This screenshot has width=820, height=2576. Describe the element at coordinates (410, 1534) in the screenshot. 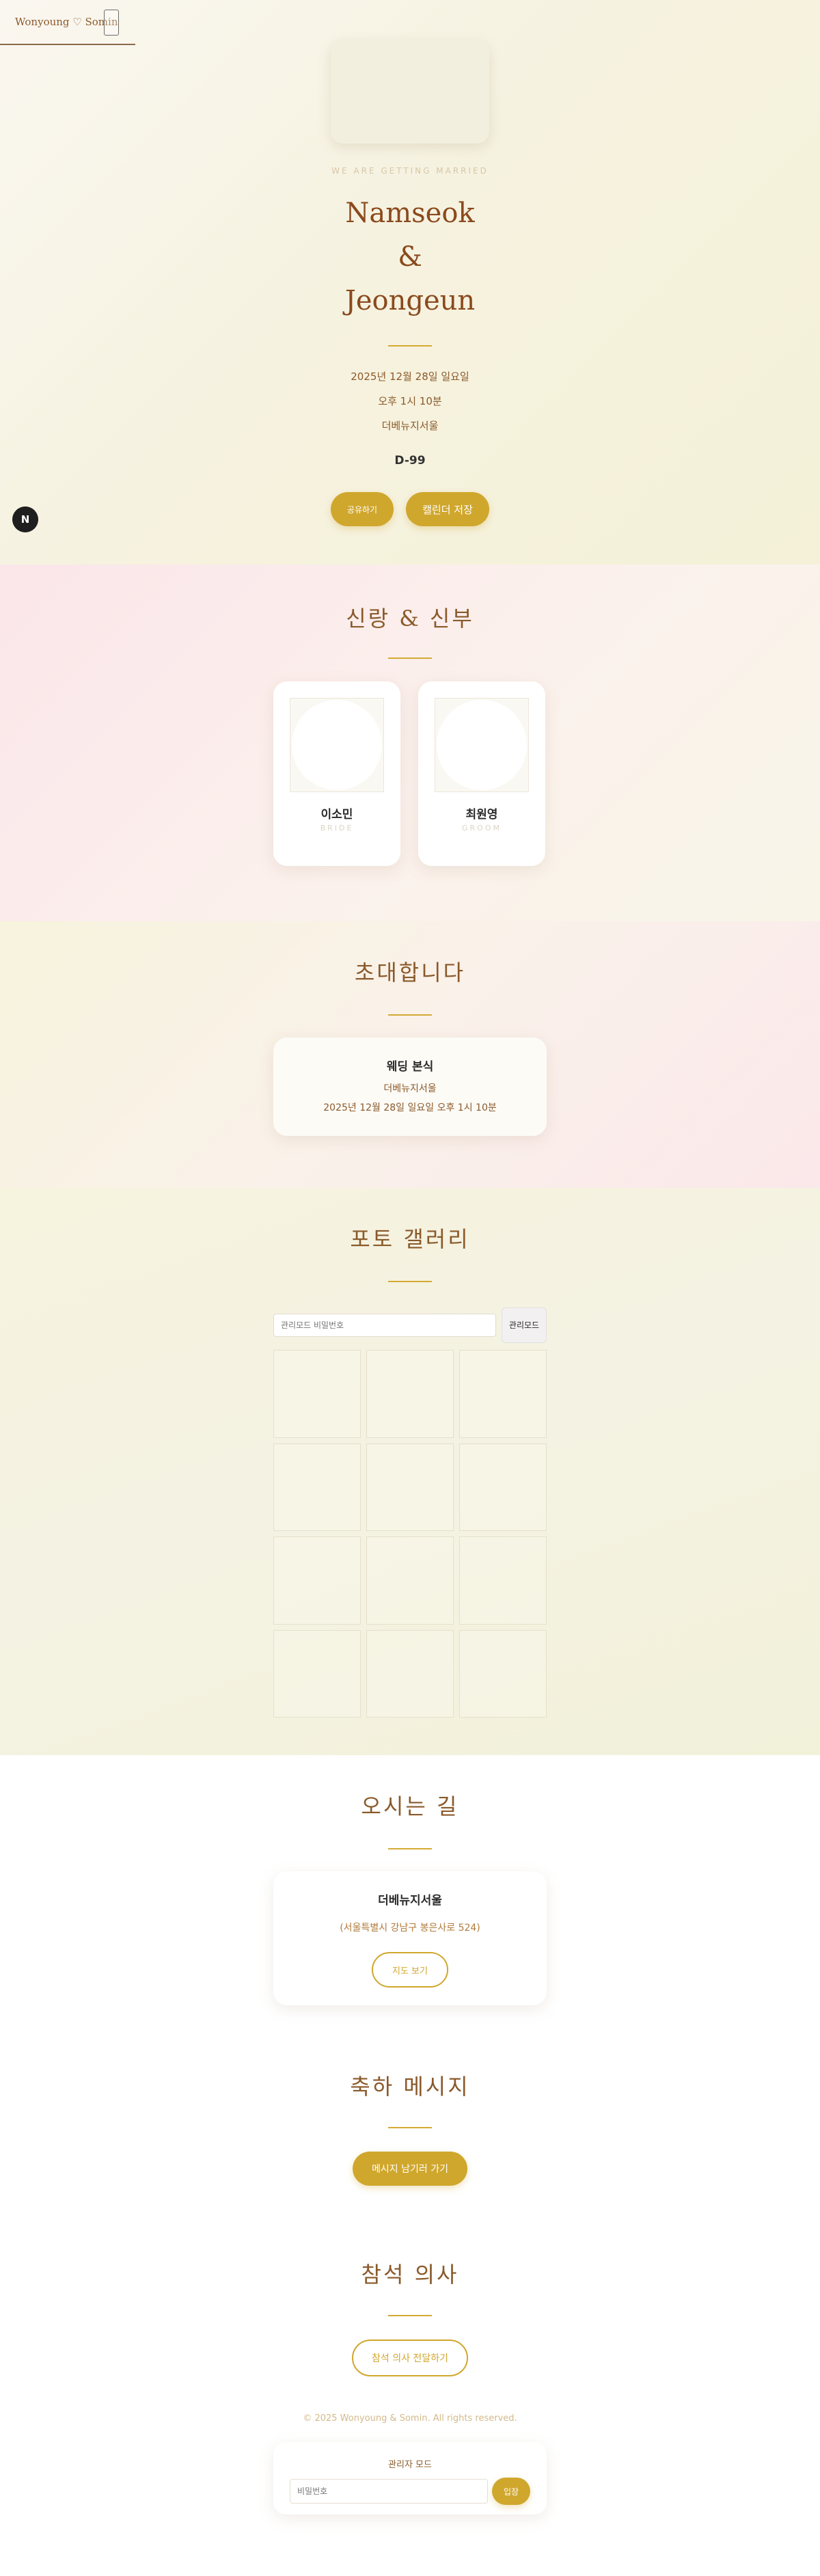

I see `photo-grid` at that location.